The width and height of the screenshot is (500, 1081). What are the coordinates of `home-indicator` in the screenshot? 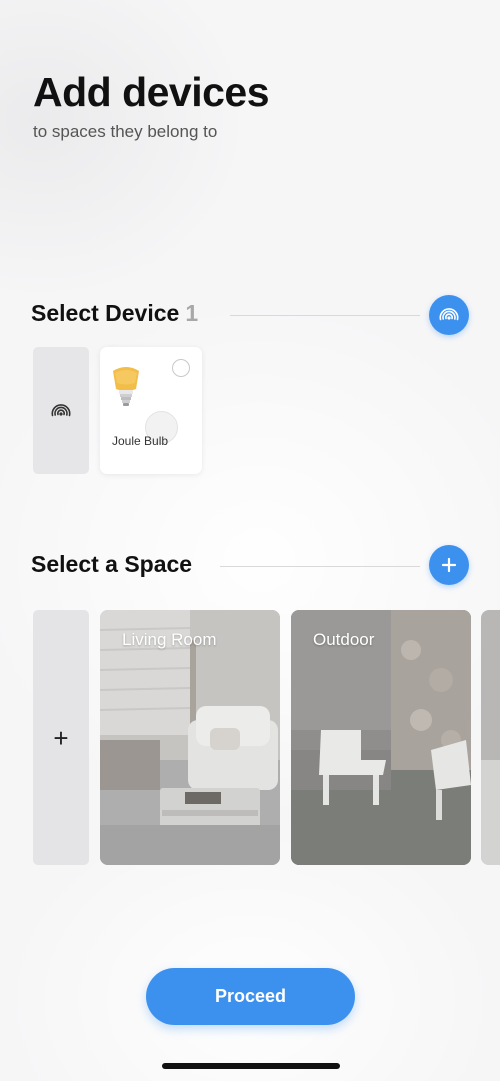 It's located at (251, 1066).